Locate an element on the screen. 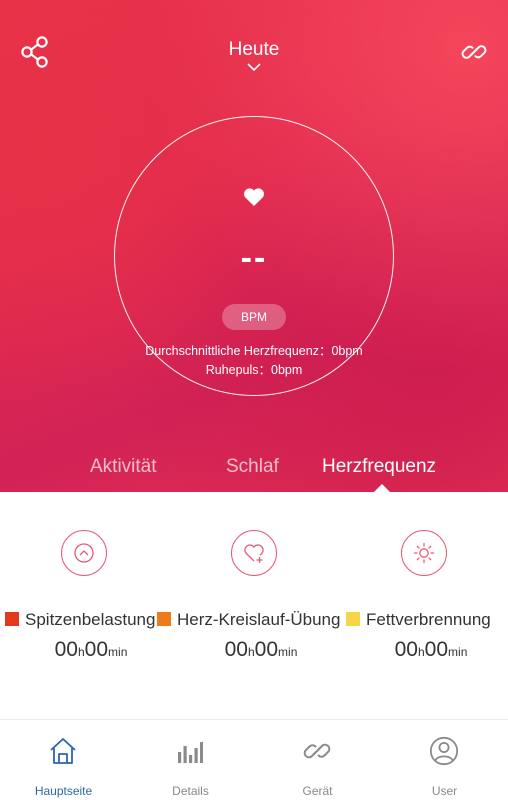 Image resolution: width=508 pixels, height=800 pixels. bar-chart-icon is located at coordinates (190, 752).